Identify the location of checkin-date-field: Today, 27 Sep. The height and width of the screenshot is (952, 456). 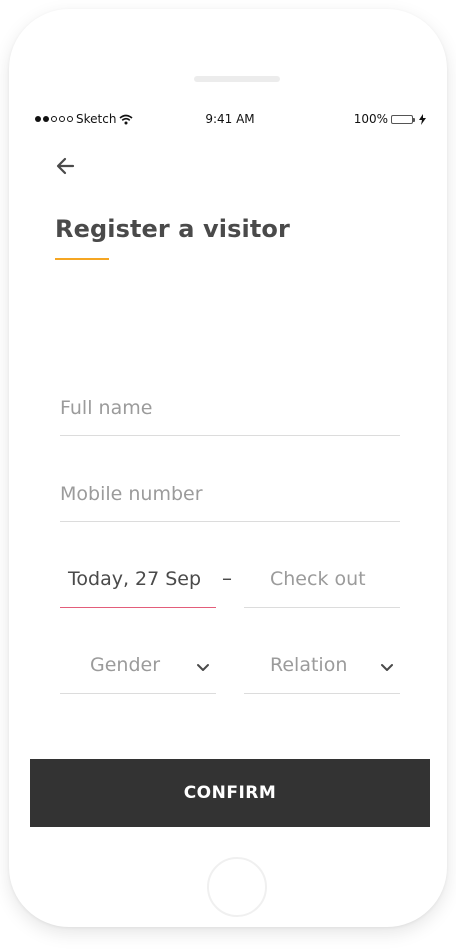
(138, 588).